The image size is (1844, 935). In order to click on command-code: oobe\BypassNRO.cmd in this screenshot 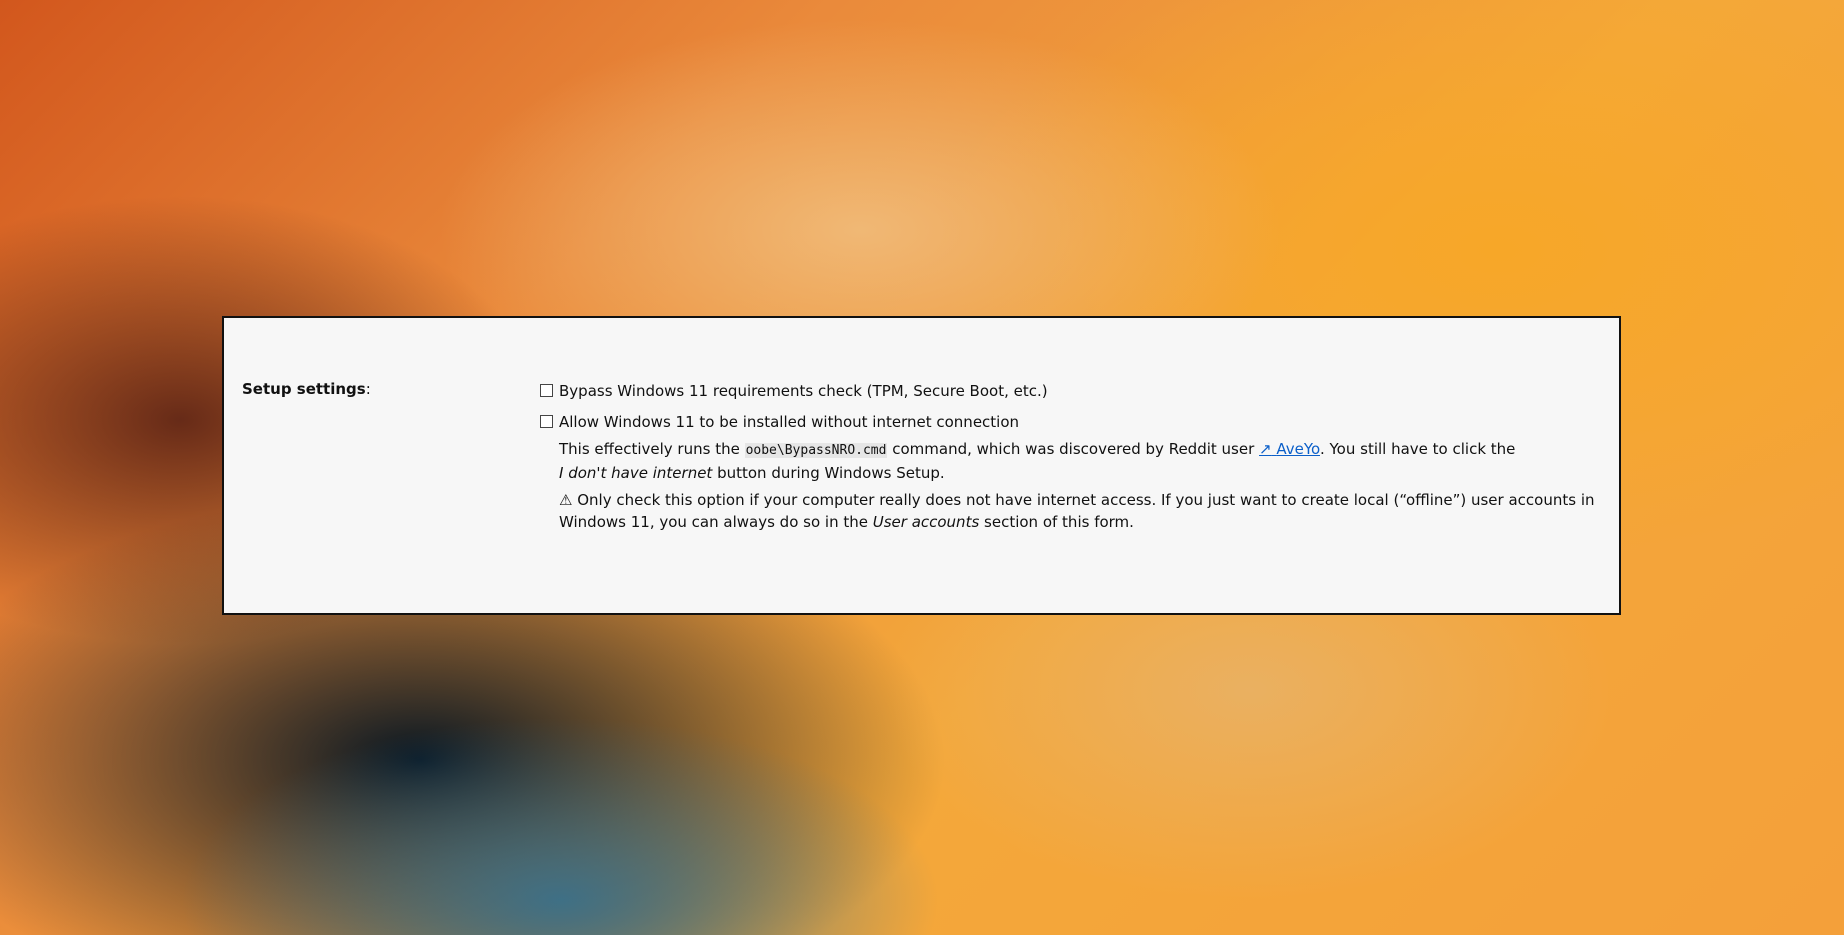, I will do `click(816, 450)`.